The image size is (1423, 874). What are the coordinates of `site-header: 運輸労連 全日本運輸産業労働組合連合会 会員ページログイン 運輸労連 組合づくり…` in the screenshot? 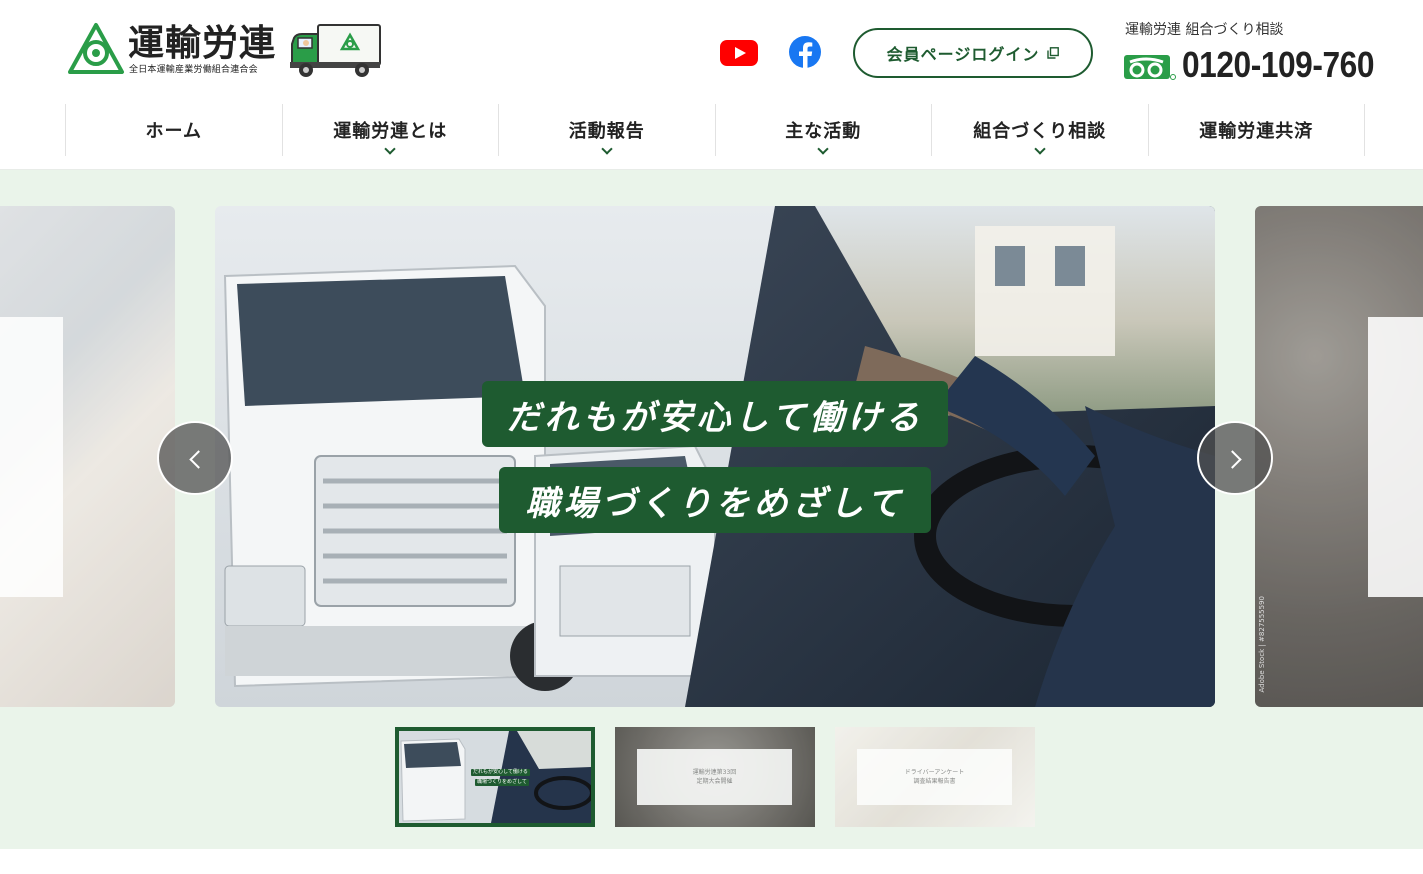 It's located at (711, 50).